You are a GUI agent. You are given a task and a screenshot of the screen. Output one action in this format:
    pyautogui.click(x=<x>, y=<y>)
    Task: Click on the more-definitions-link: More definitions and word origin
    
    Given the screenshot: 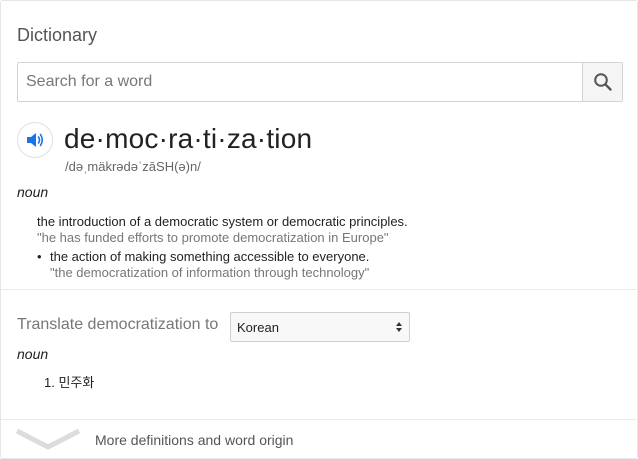 What is the action you would take?
    pyautogui.click(x=194, y=440)
    